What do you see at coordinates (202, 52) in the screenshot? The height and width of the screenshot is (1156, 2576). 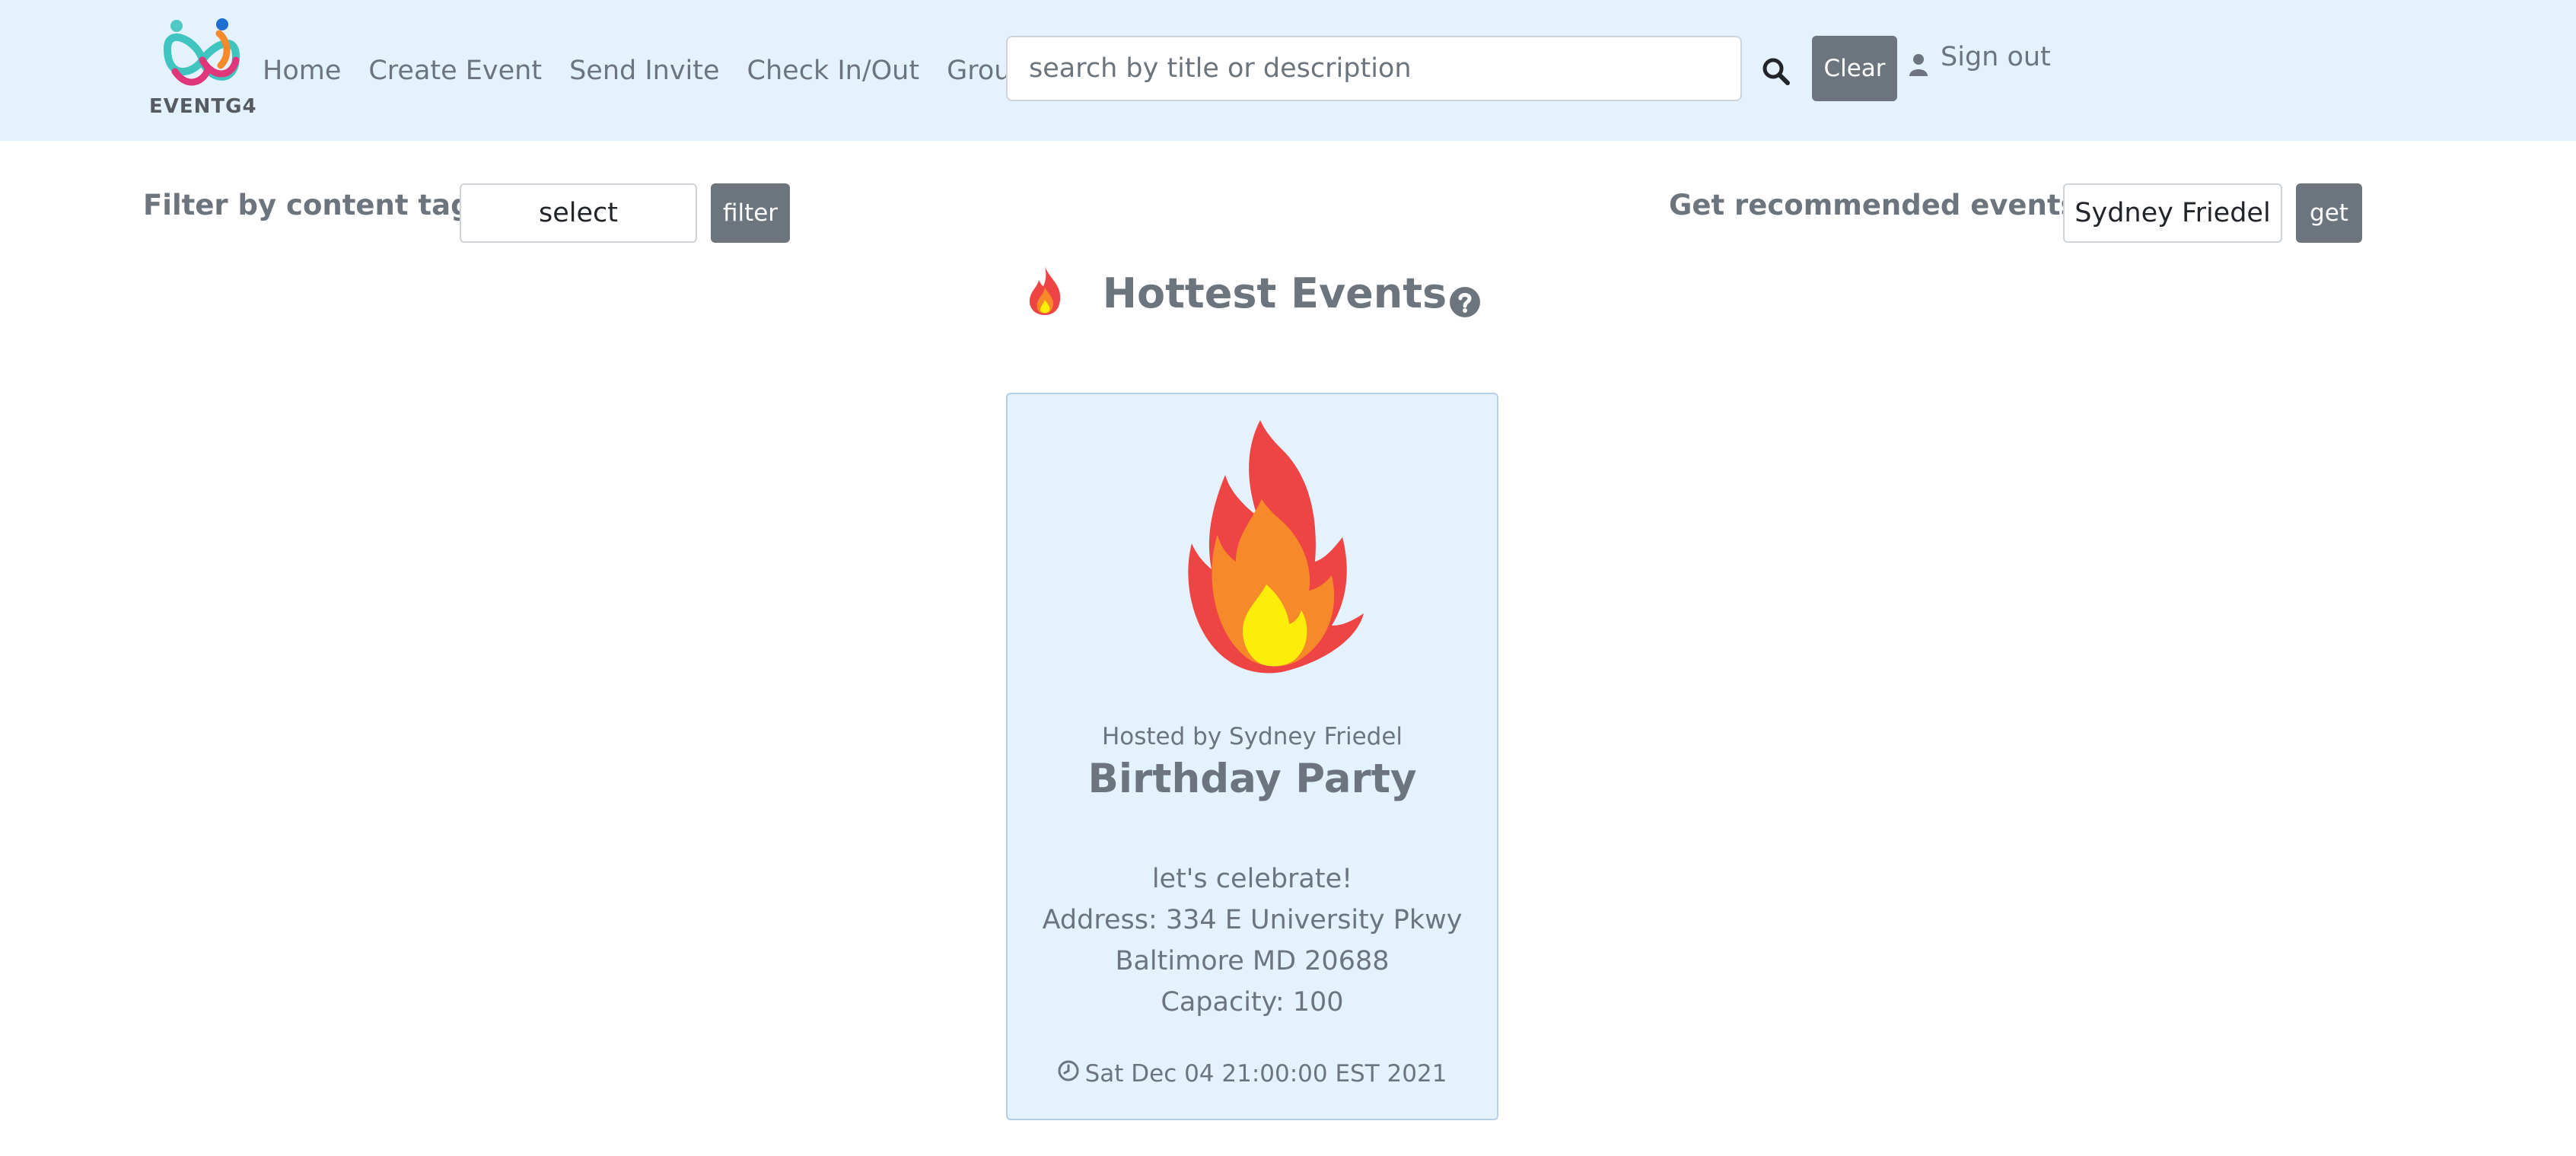 I see `logo-icon` at bounding box center [202, 52].